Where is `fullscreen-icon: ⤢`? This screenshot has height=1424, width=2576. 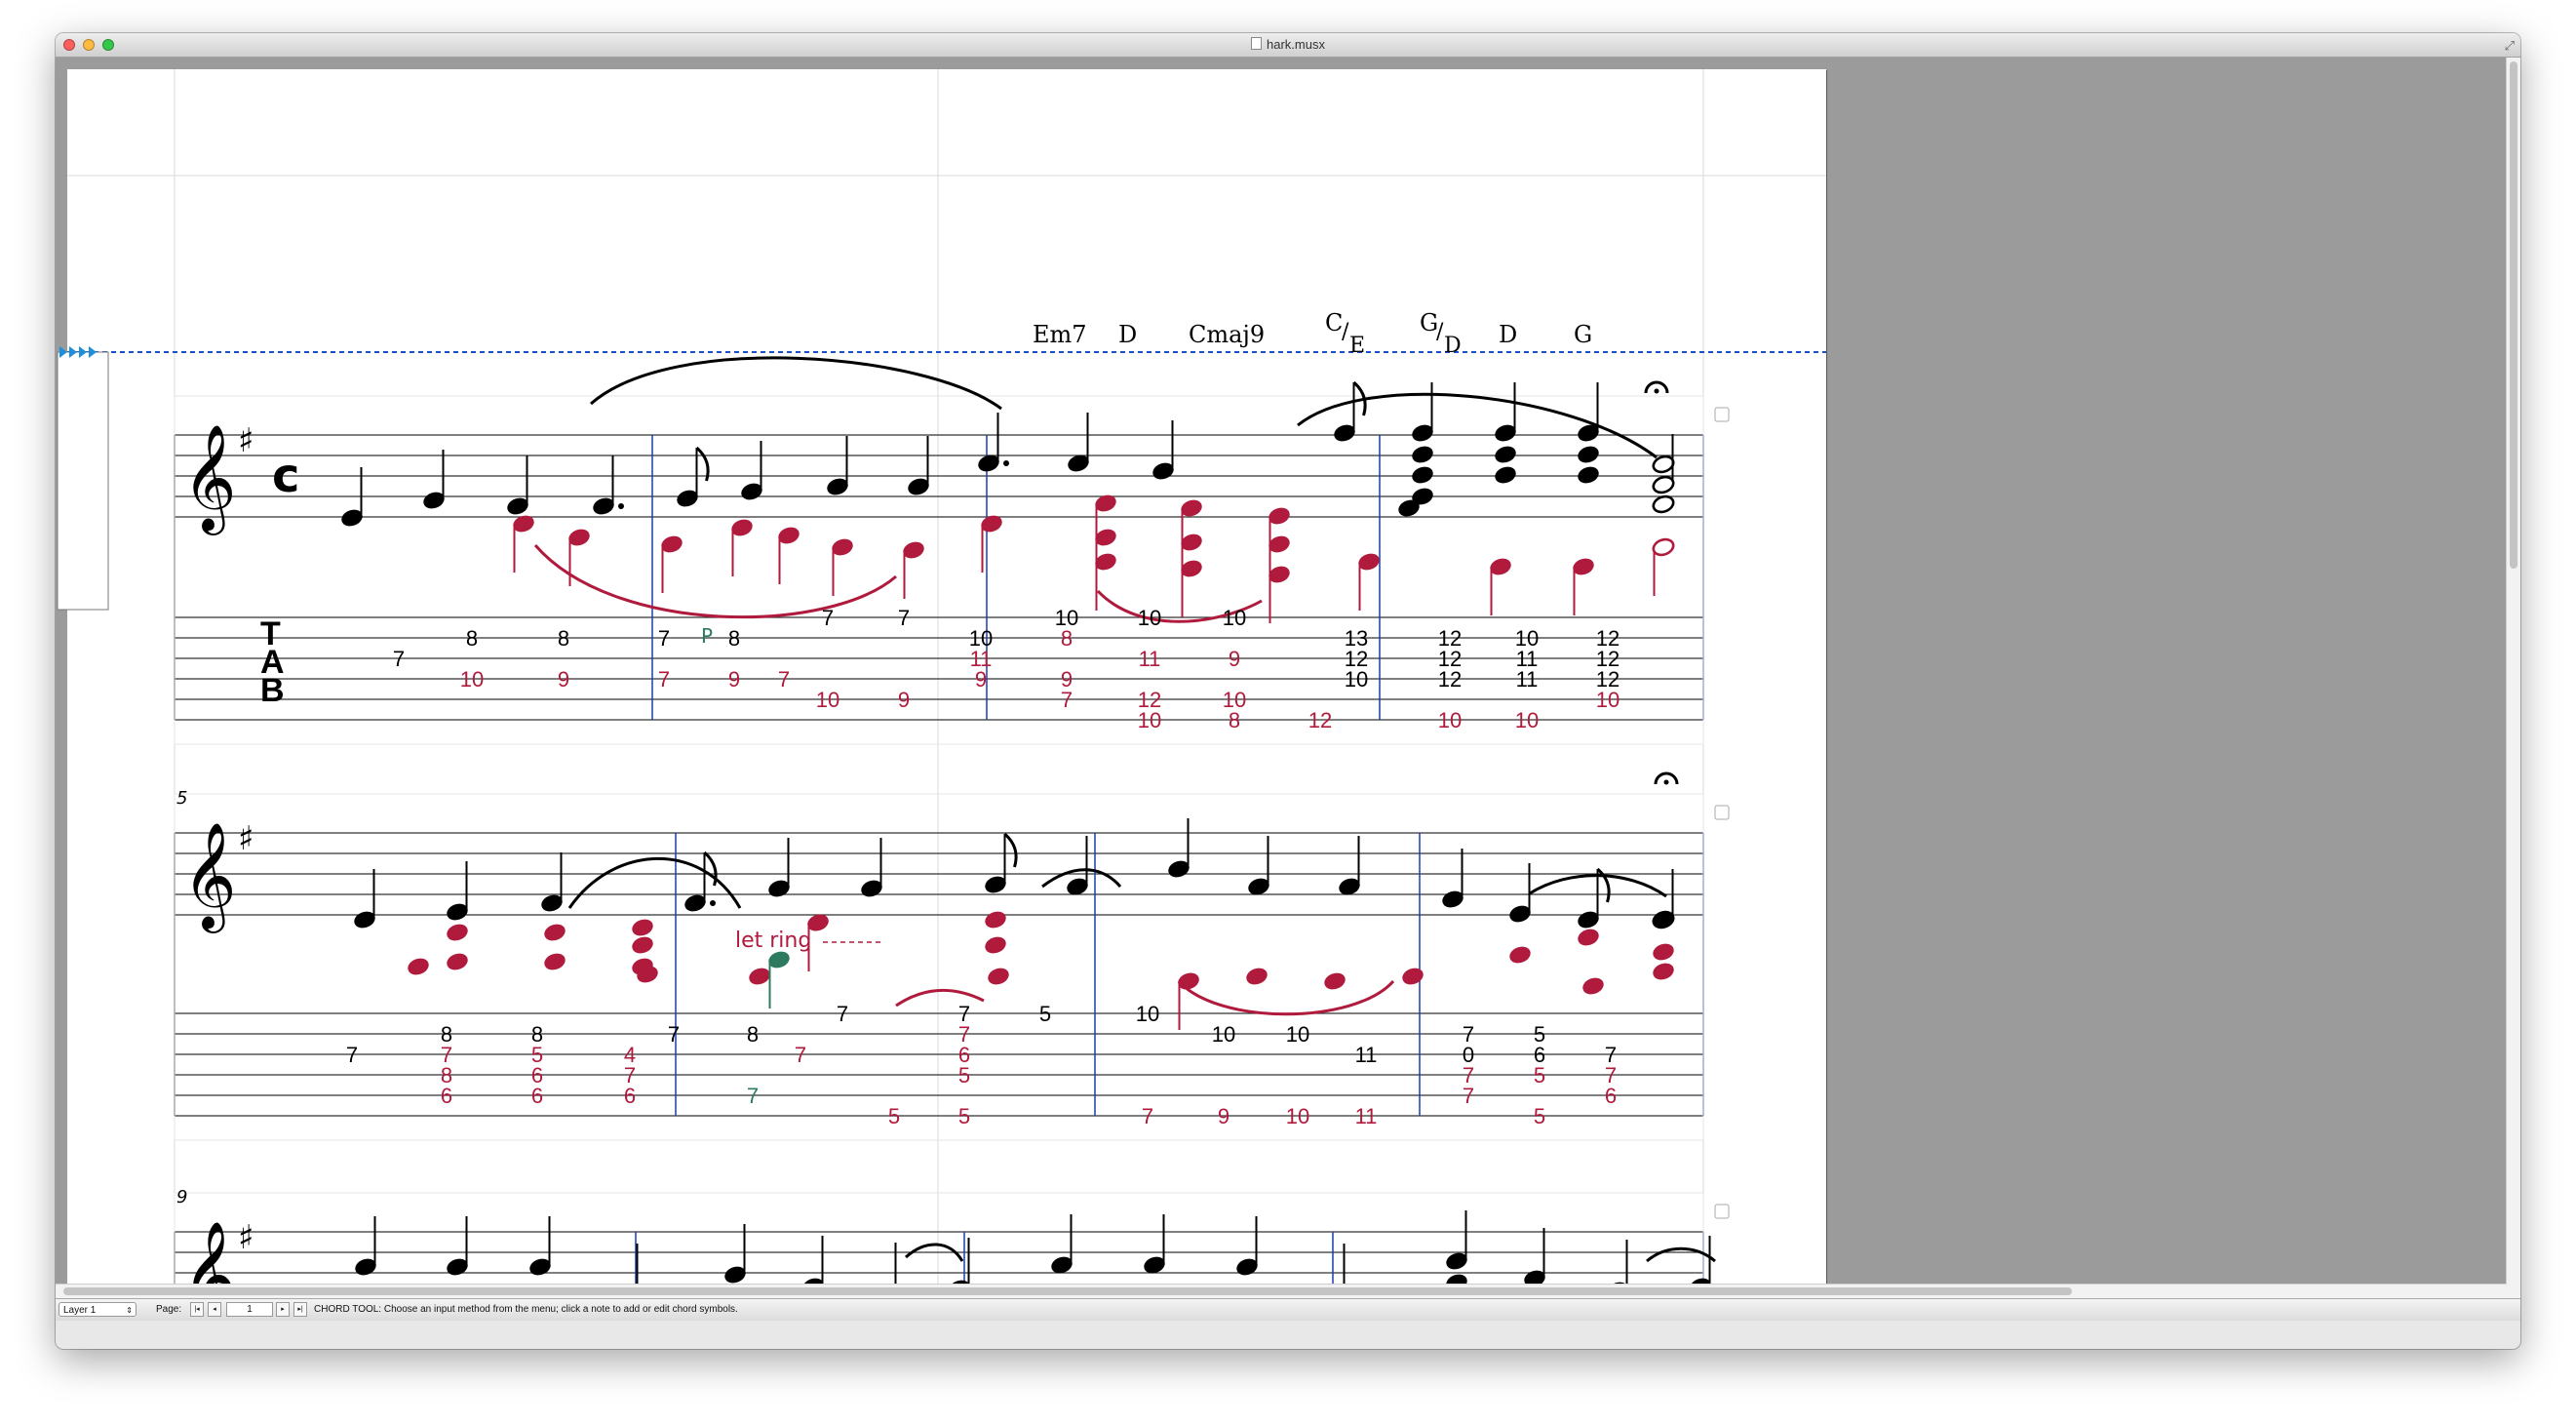 fullscreen-icon: ⤢ is located at coordinates (2510, 46).